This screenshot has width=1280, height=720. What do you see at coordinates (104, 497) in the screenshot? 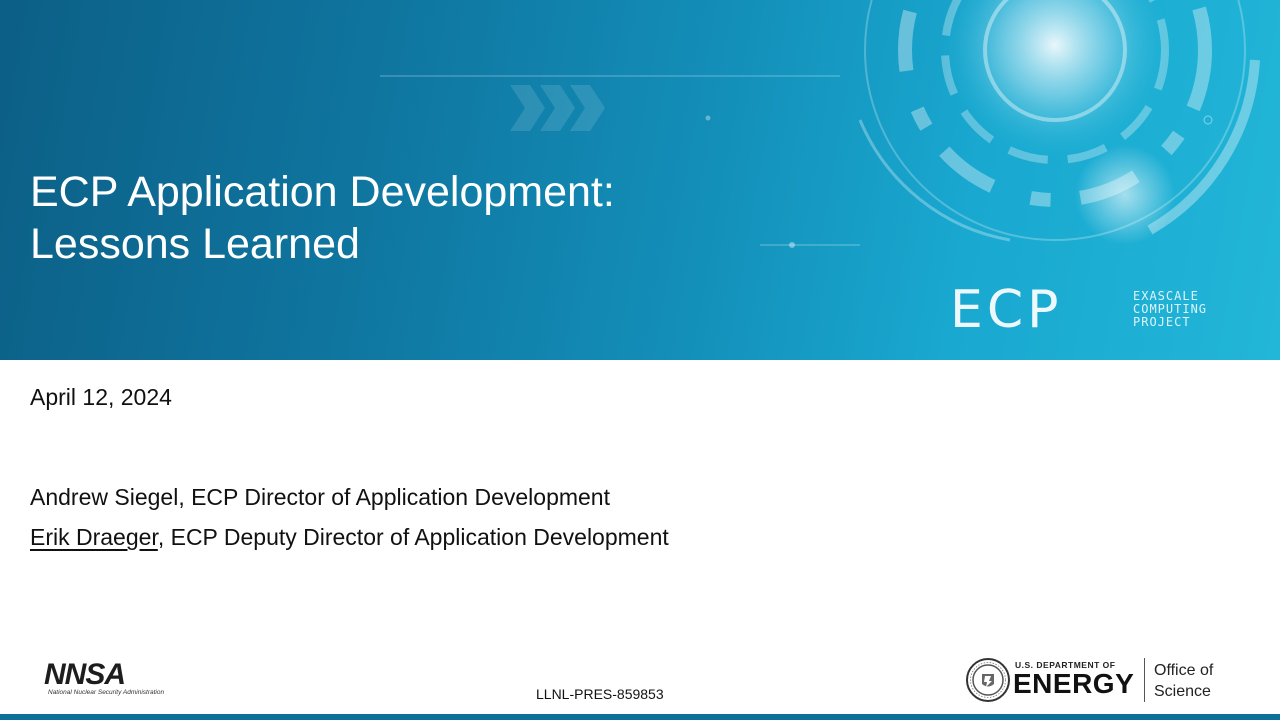
I see `author-name: Andrew Siegel` at bounding box center [104, 497].